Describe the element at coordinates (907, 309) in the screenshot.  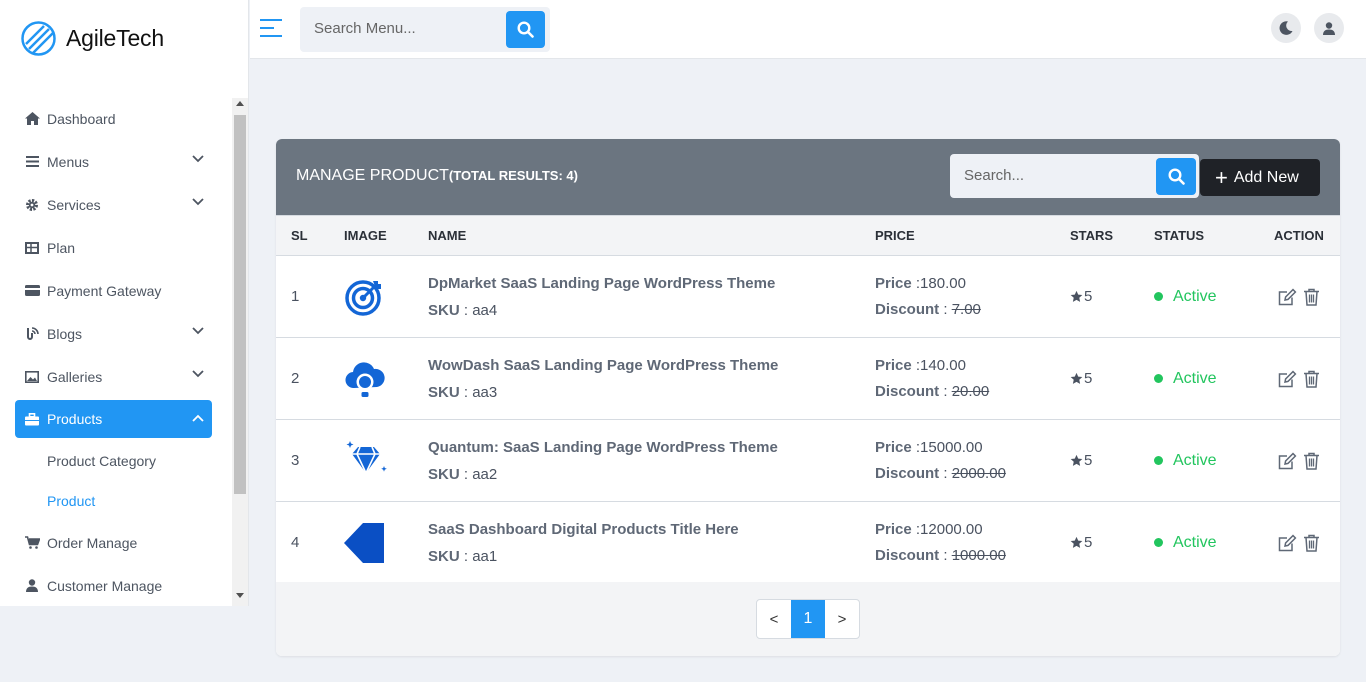
I see `discount-label: Discount` at that location.